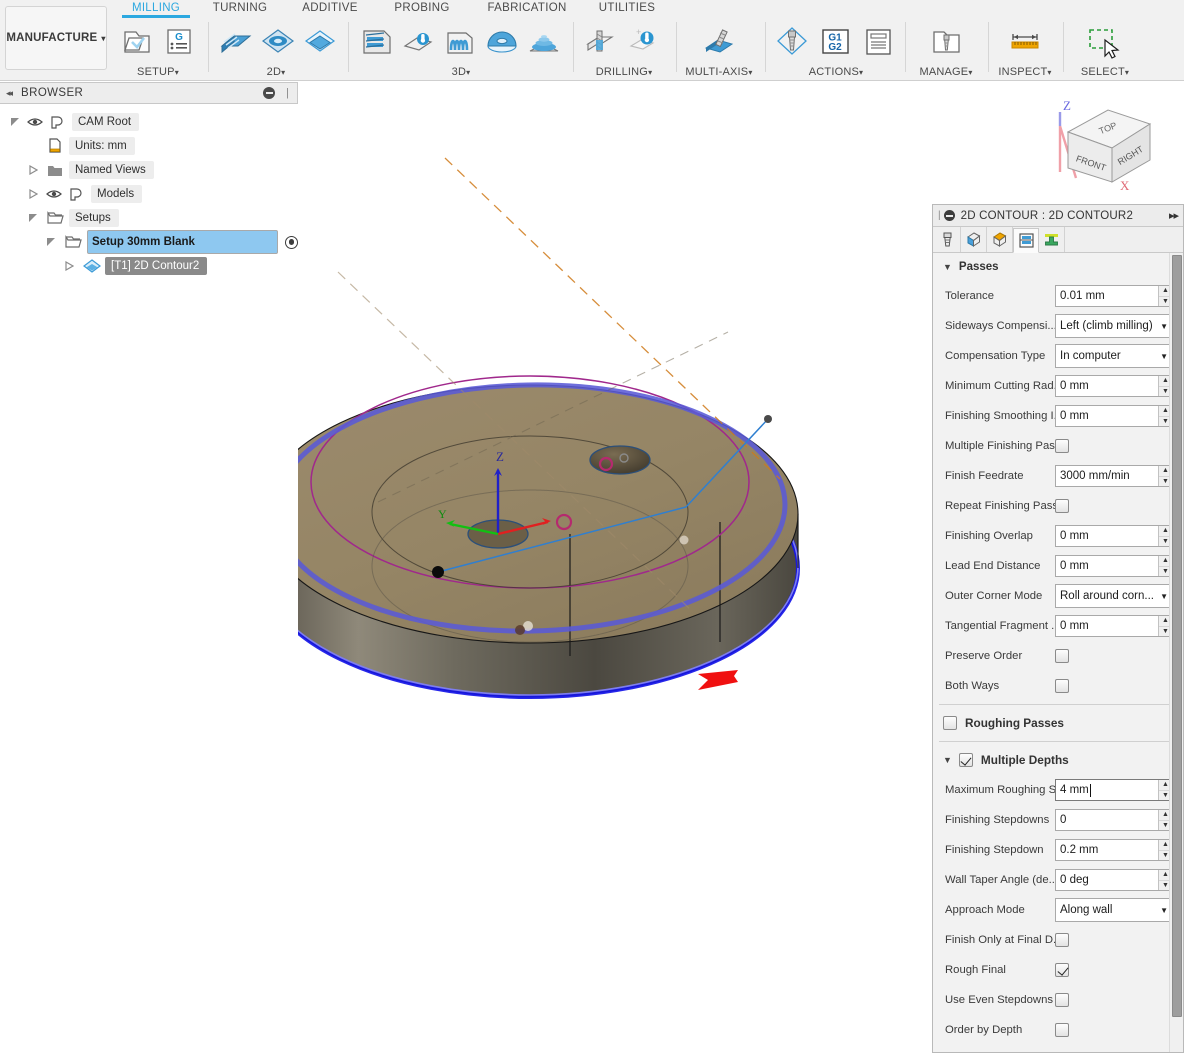 Image resolution: width=1184 pixels, height=1053 pixels. What do you see at coordinates (422, 8) in the screenshot?
I see `tab-probing: PROBING` at bounding box center [422, 8].